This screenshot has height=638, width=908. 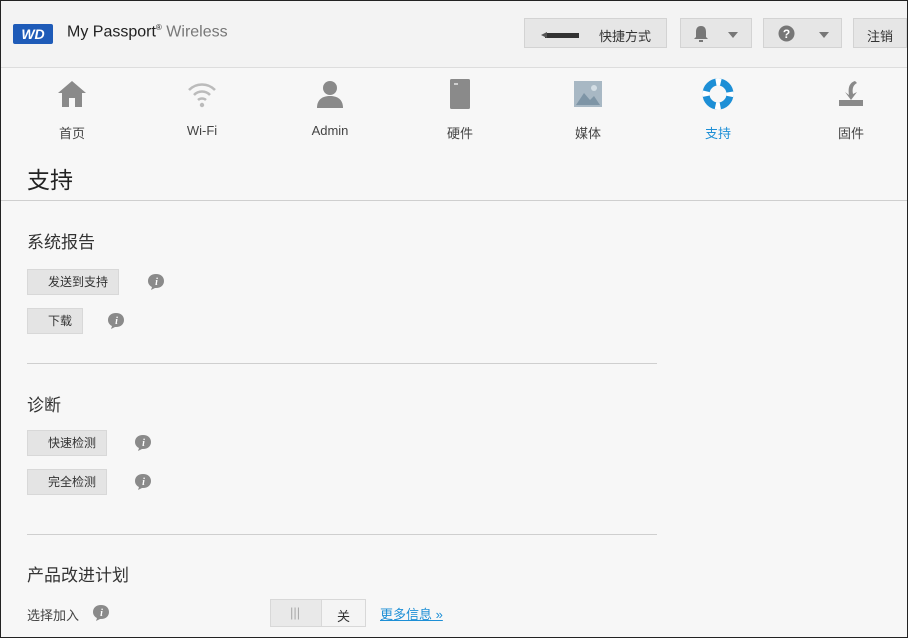 I want to click on question-icon: ?, so click(x=786, y=33).